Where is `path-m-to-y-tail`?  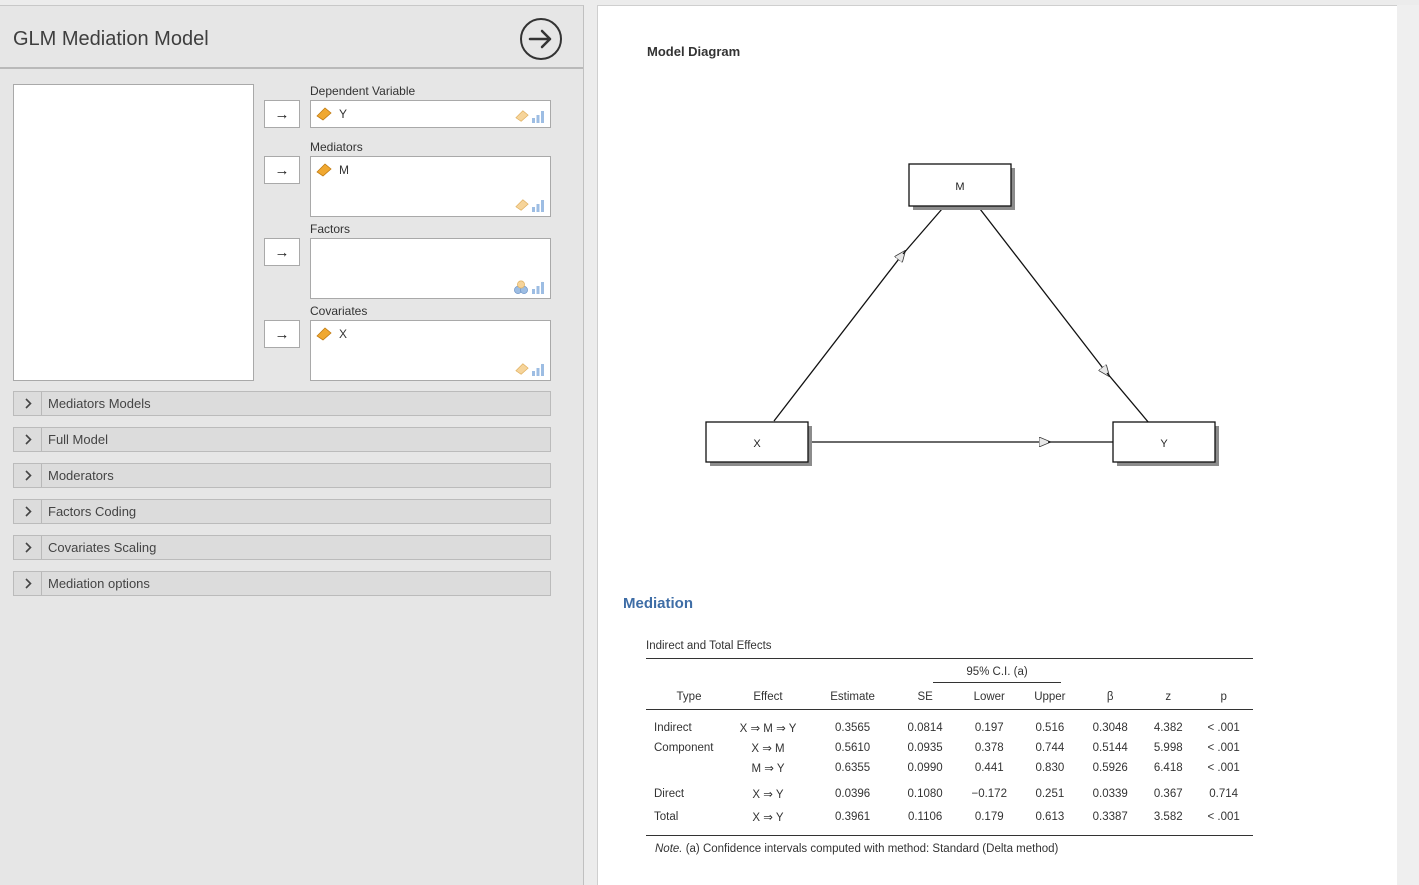 path-m-to-y-tail is located at coordinates (1128, 398).